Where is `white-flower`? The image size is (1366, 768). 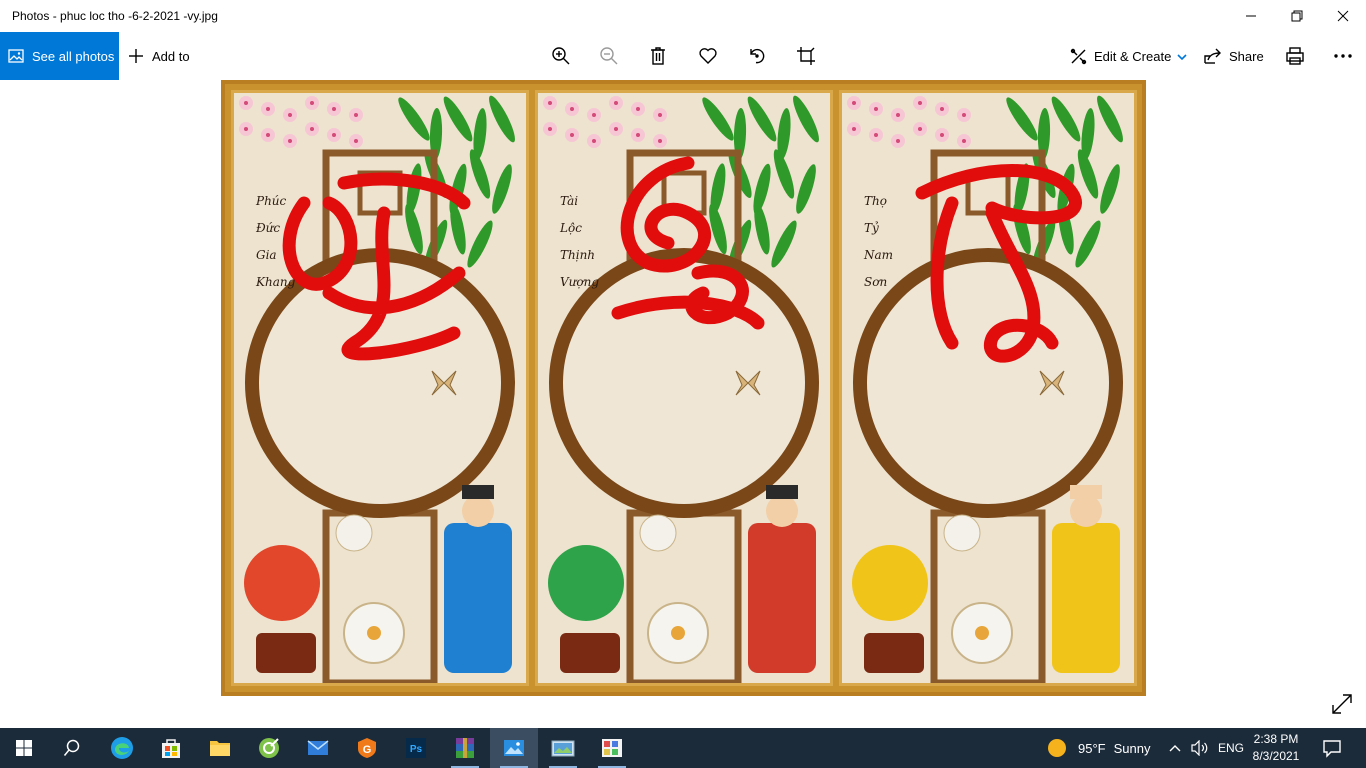
white-flower is located at coordinates (658, 533).